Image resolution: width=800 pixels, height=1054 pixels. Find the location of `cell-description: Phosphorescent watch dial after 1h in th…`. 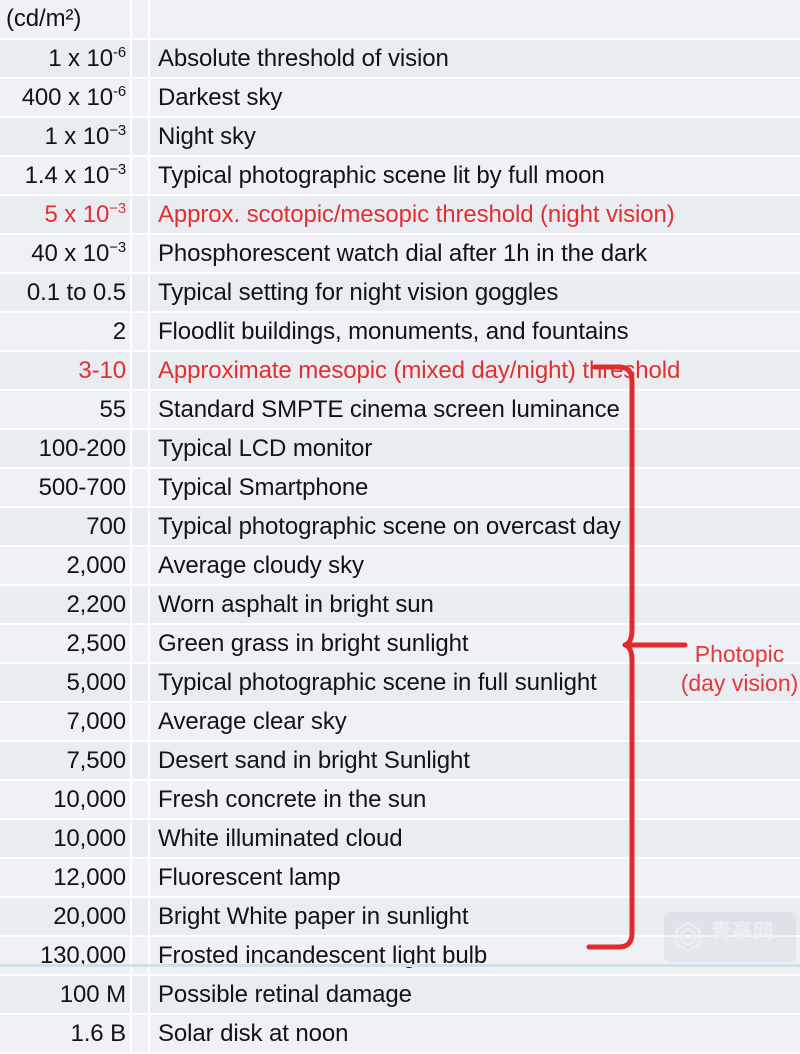

cell-description: Phosphorescent watch dial after 1h in th… is located at coordinates (474, 254).